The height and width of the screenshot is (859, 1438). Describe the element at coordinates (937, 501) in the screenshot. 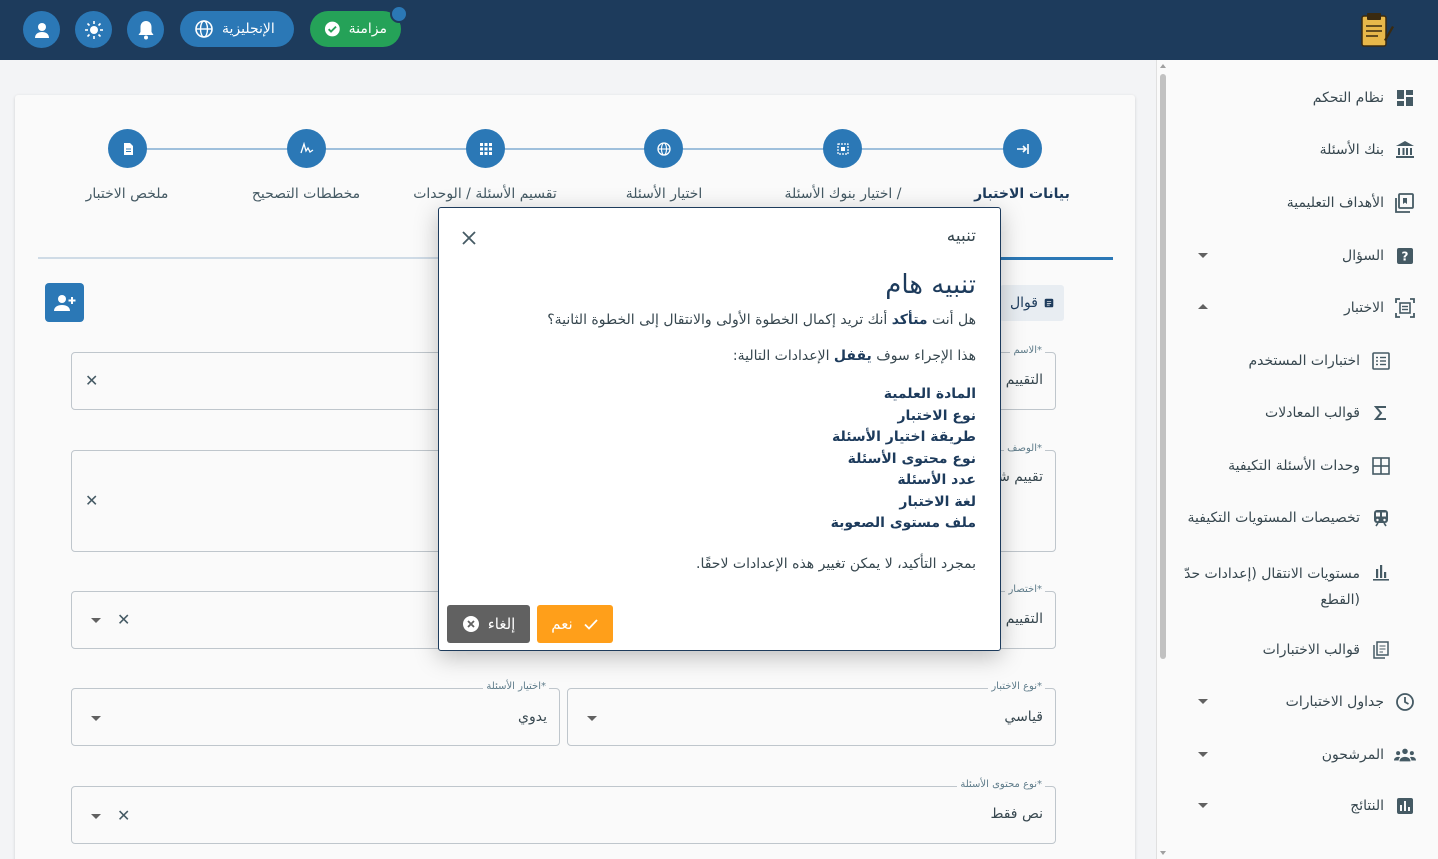

I see `locked-setting-item: لغة الاختبار` at that location.